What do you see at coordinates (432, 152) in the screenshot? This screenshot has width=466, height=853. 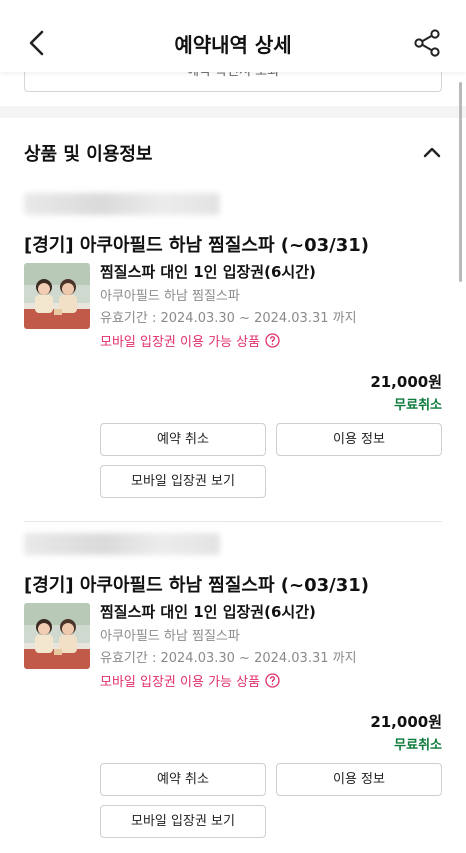 I see `chevron-up-icon` at bounding box center [432, 152].